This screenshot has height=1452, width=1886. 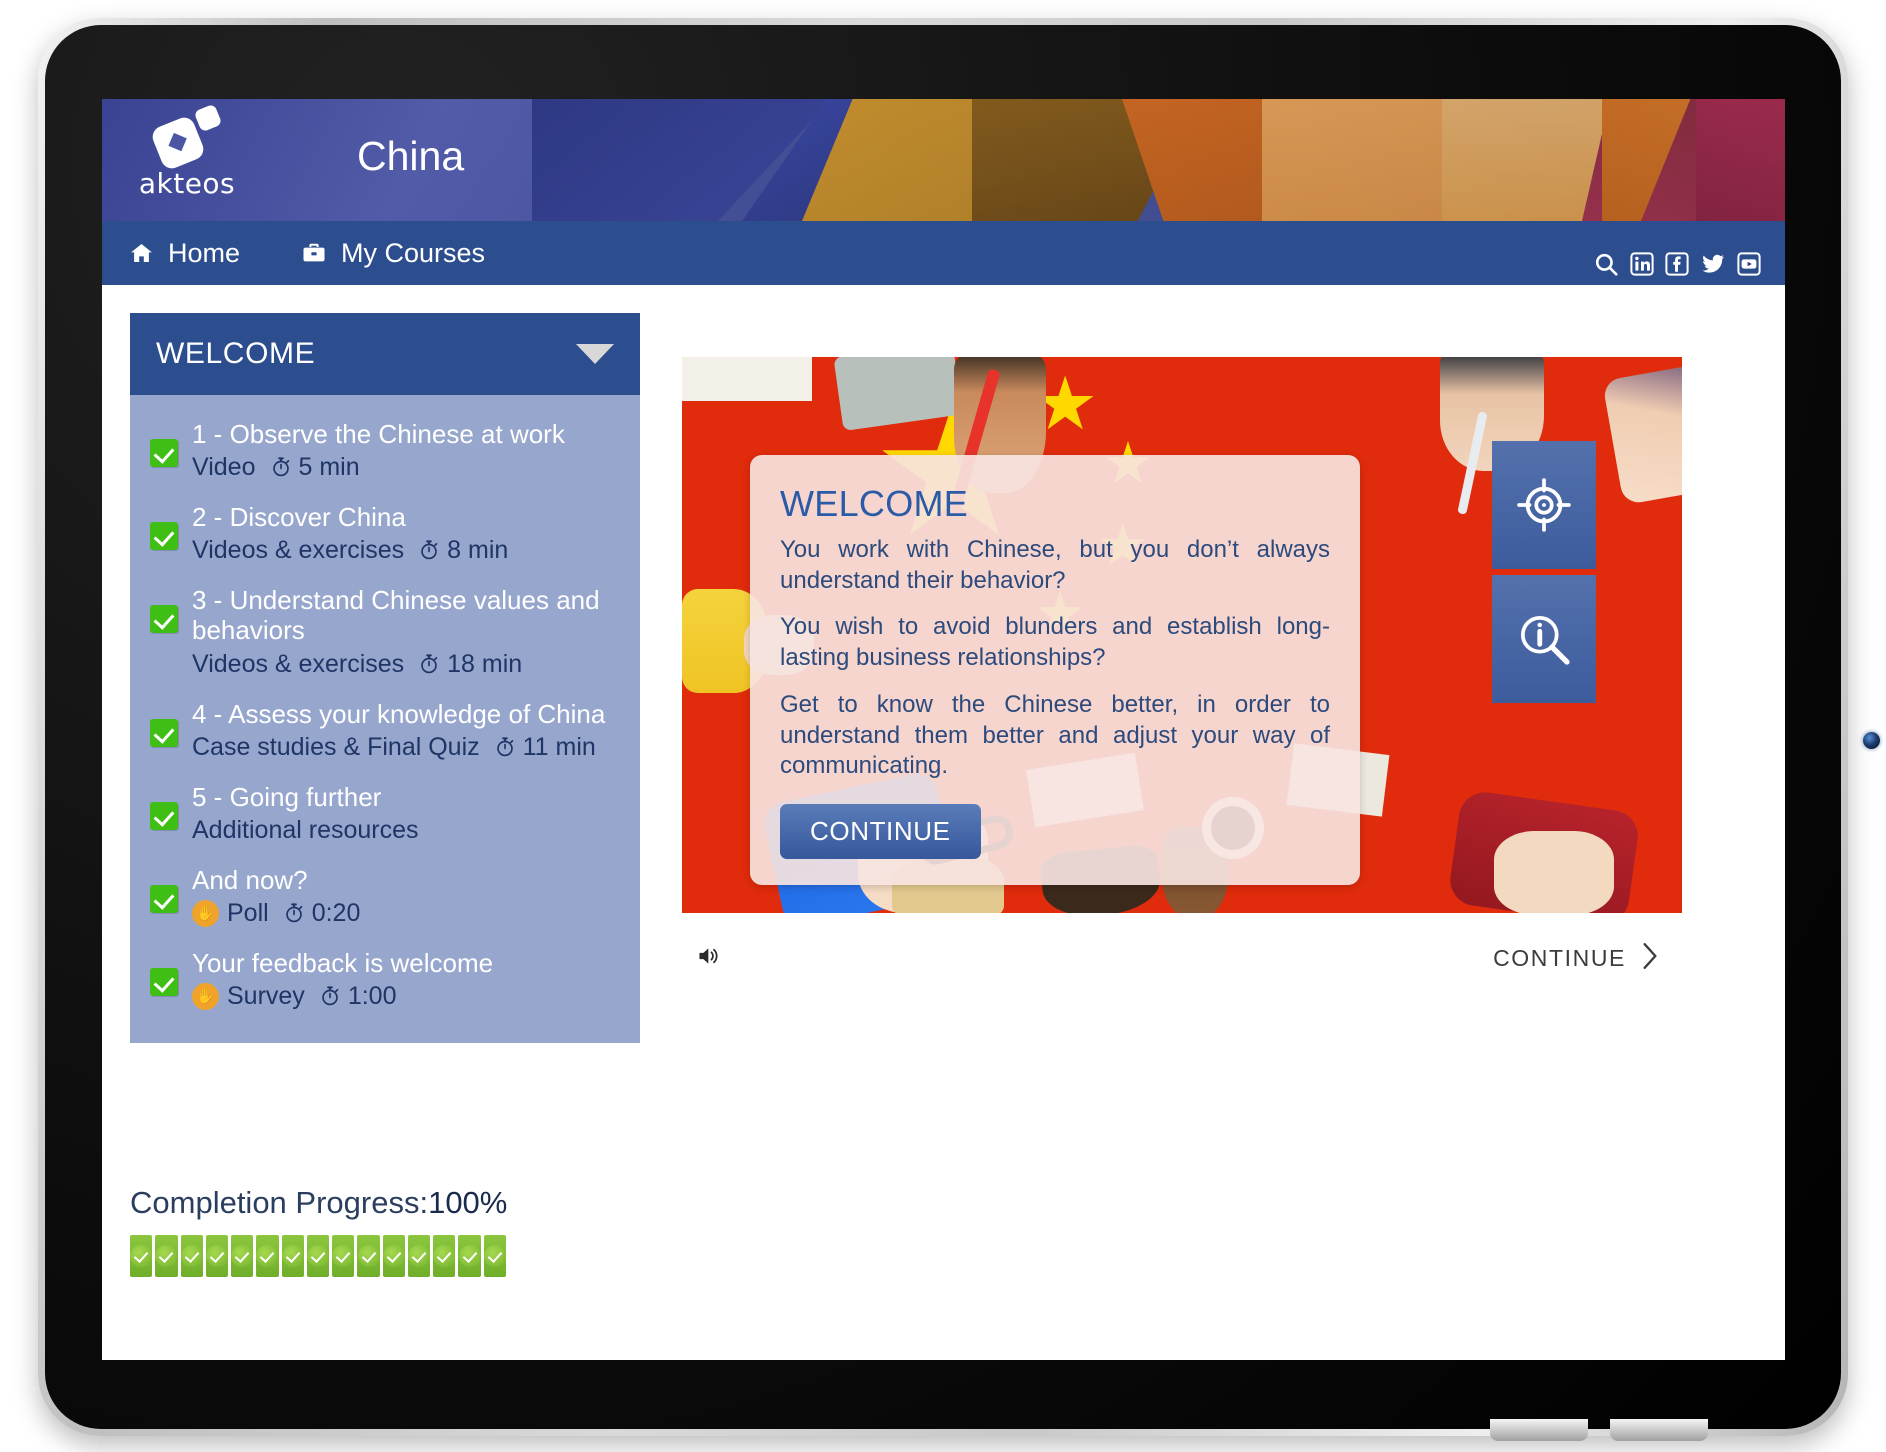 What do you see at coordinates (943, 253) in the screenshot?
I see `main-navigation: Home My Courses` at bounding box center [943, 253].